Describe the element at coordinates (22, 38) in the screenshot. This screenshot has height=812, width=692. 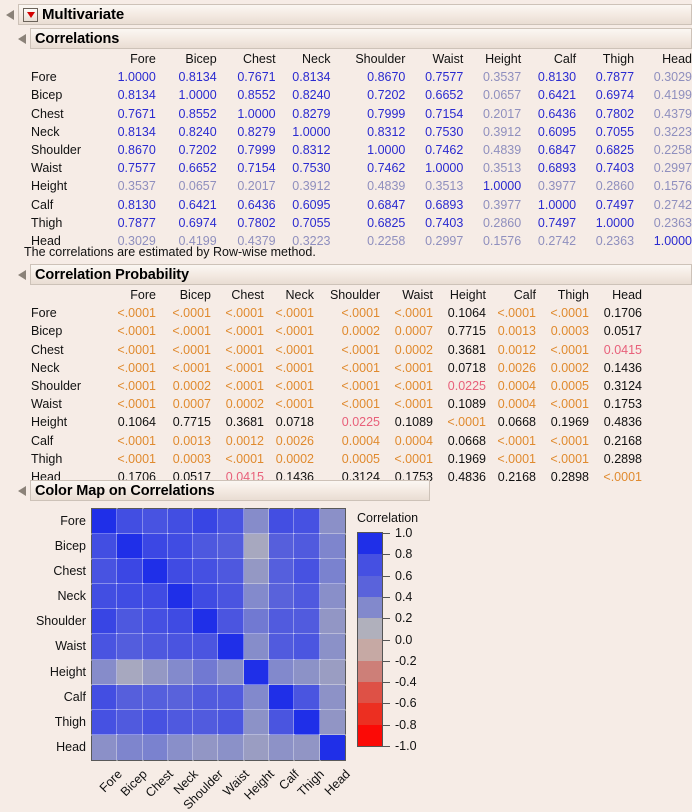
I see `disclosure-triangle-correlations` at that location.